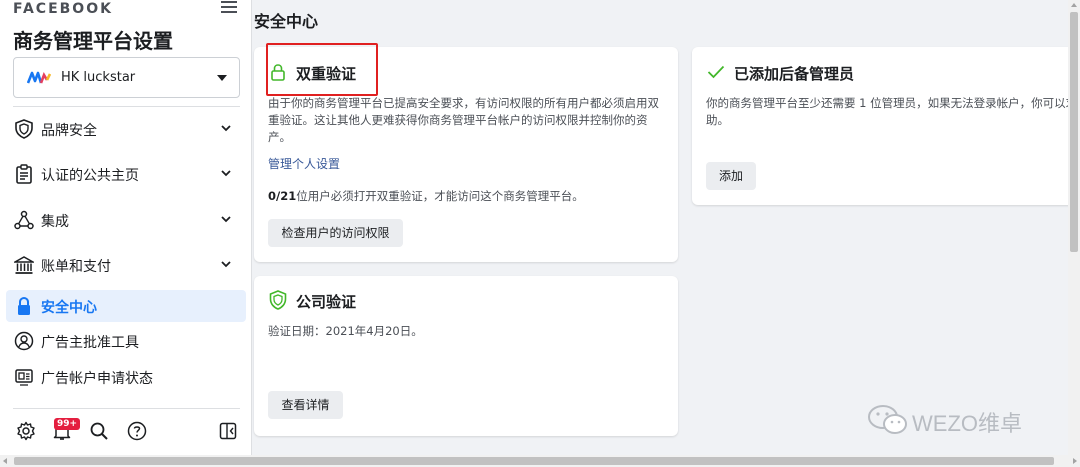  I want to click on account-selector: HK luckstar, so click(126, 77).